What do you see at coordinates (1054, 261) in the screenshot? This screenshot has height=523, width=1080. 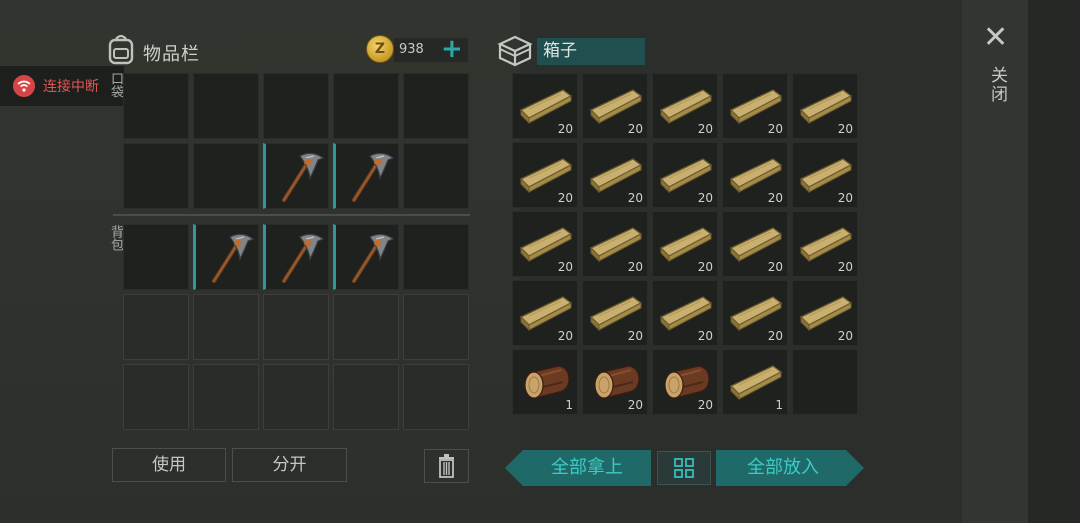 I see `right-edge` at bounding box center [1054, 261].